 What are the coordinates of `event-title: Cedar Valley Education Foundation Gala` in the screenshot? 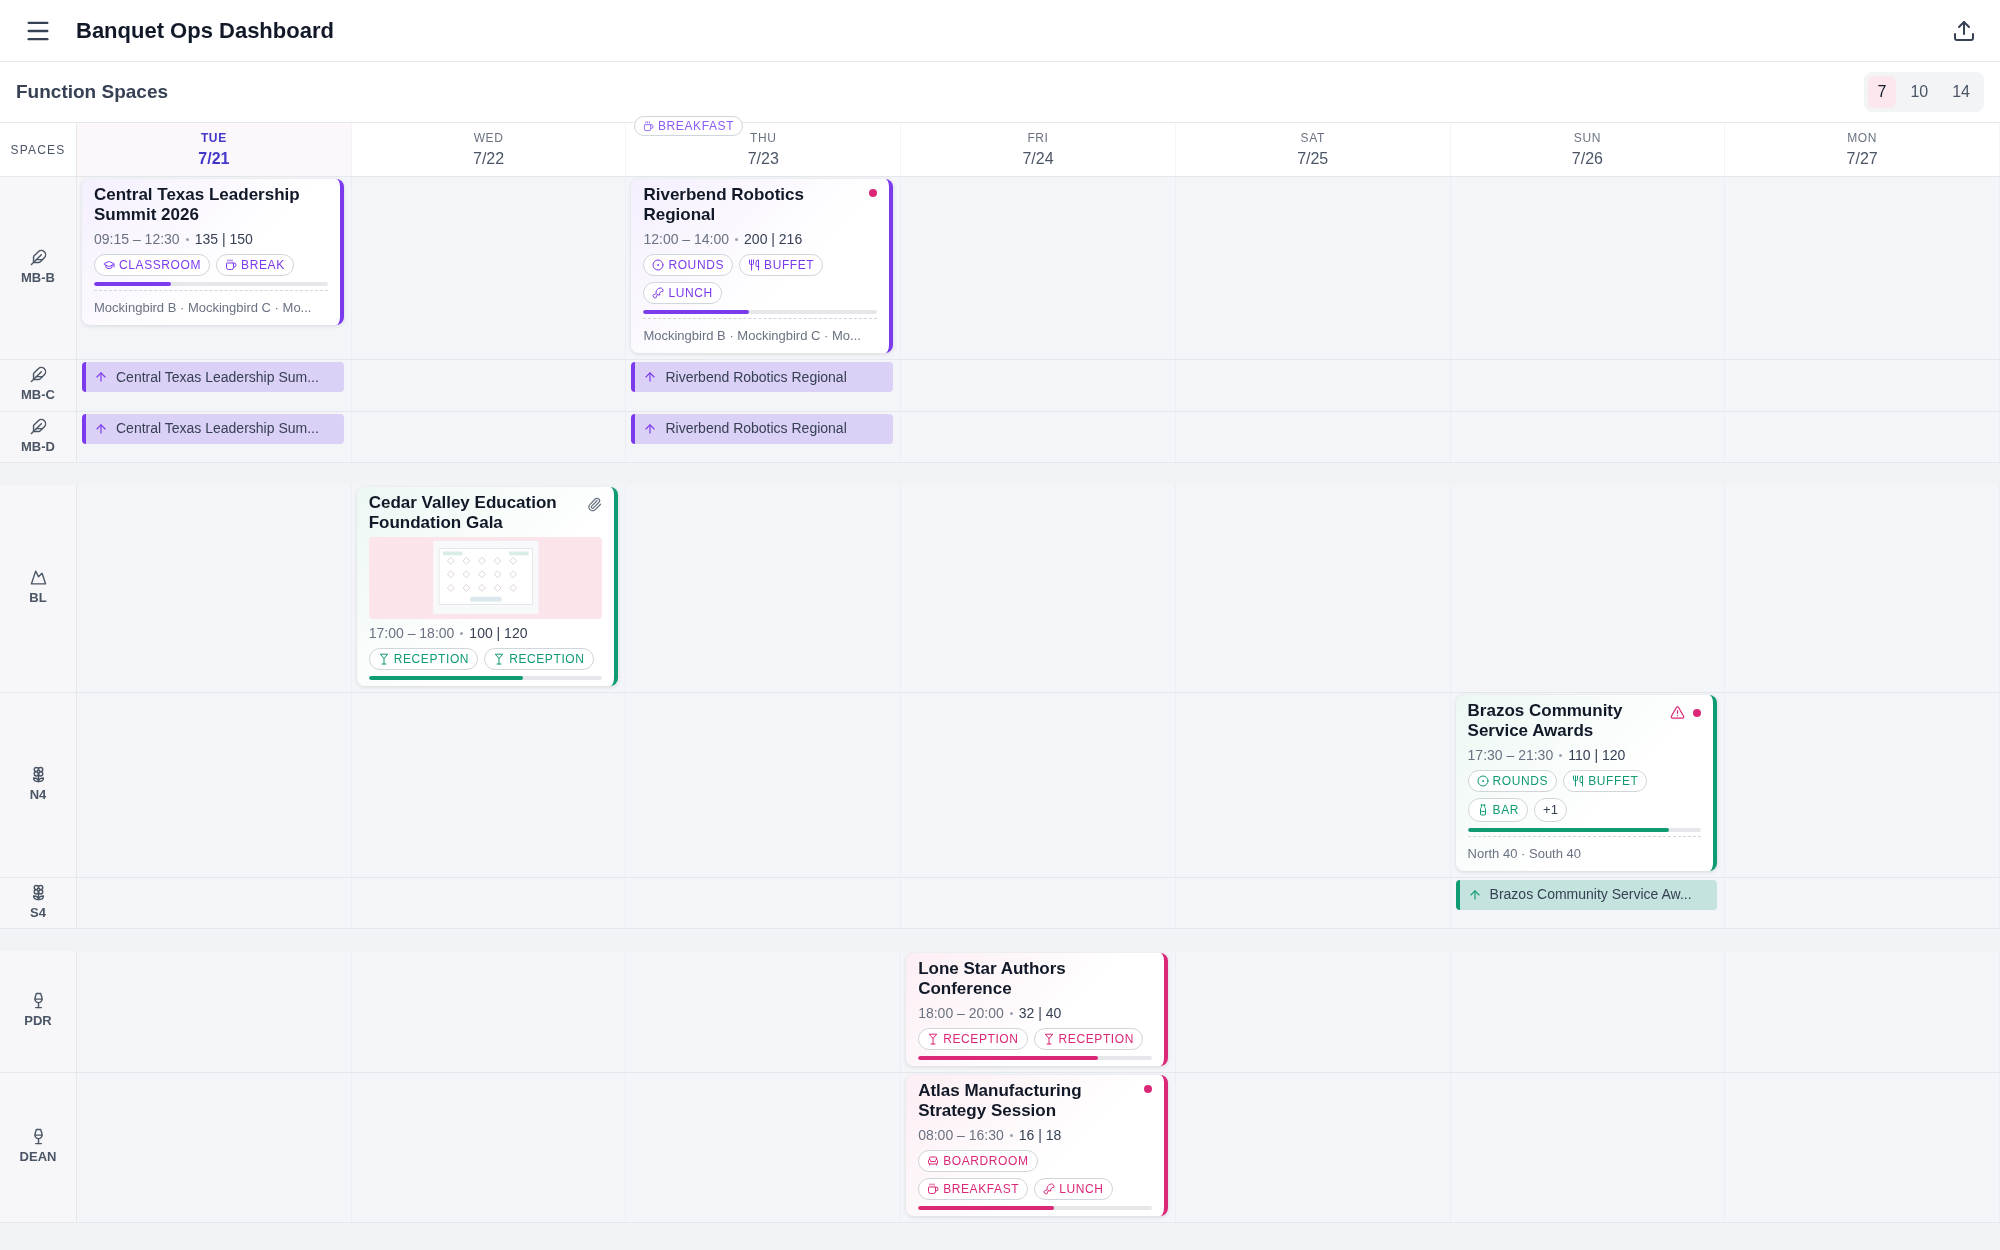 It's located at (463, 513).